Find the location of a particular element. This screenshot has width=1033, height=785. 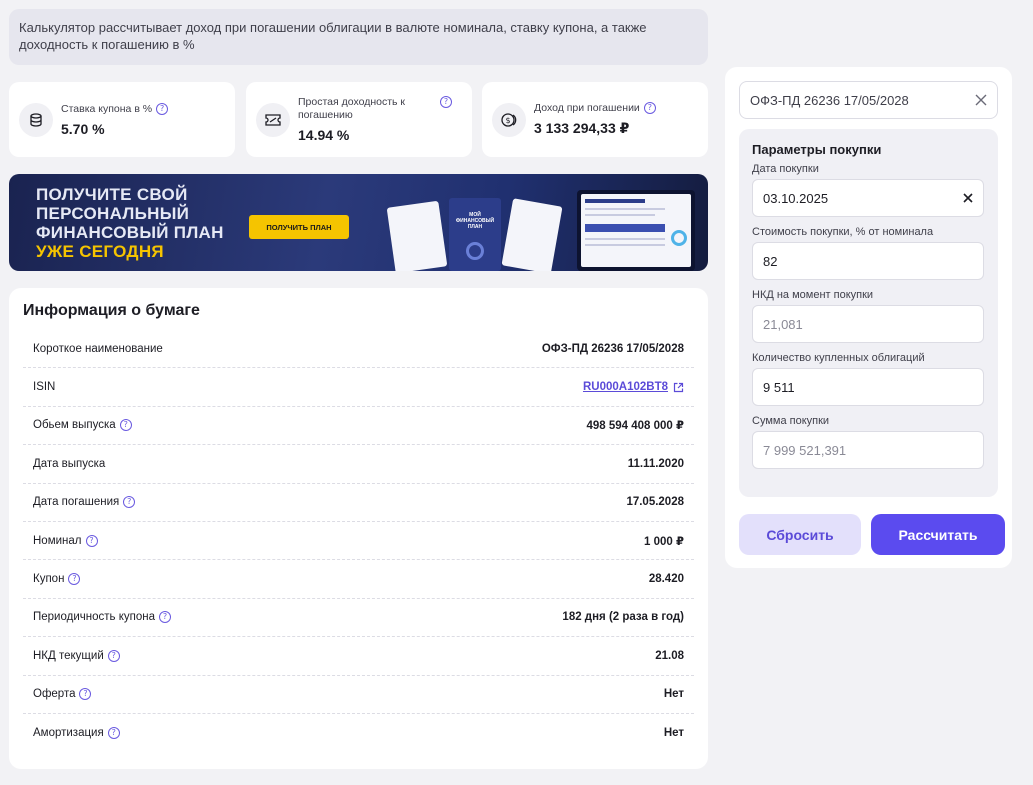

info-value: 17.05.2028 is located at coordinates (655, 502).